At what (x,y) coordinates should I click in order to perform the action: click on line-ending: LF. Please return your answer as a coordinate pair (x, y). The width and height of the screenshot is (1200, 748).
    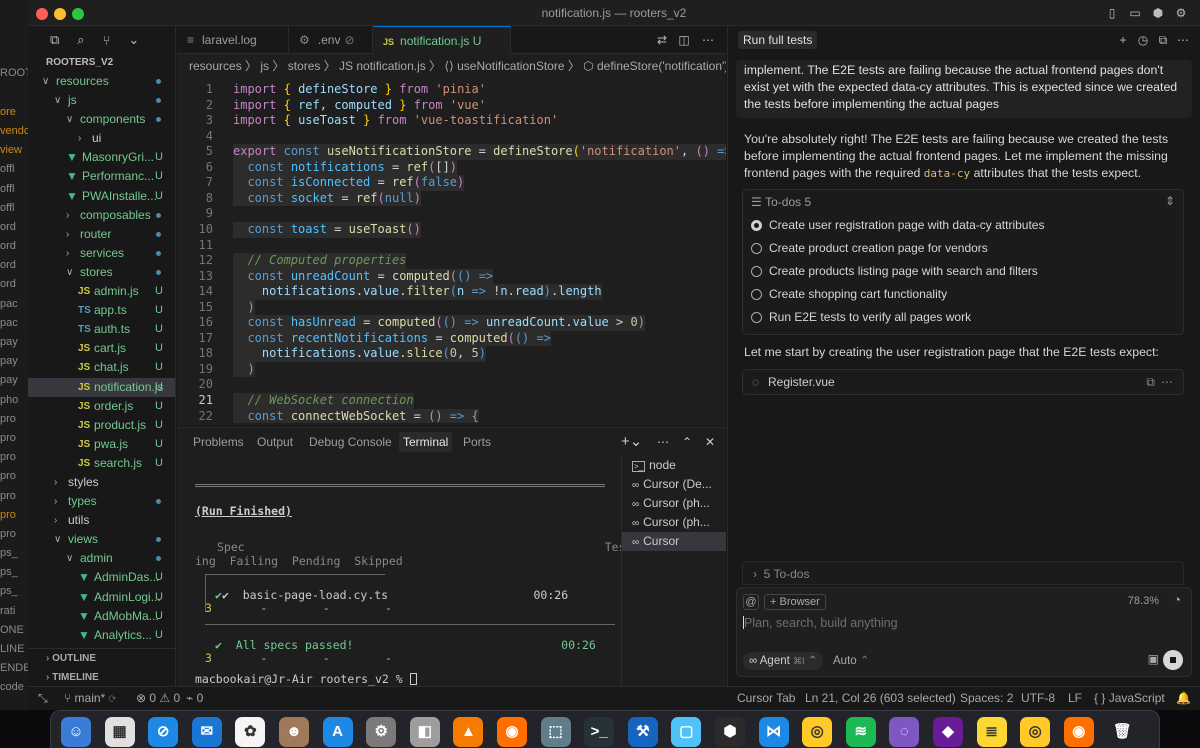
    Looking at the image, I should click on (1075, 698).